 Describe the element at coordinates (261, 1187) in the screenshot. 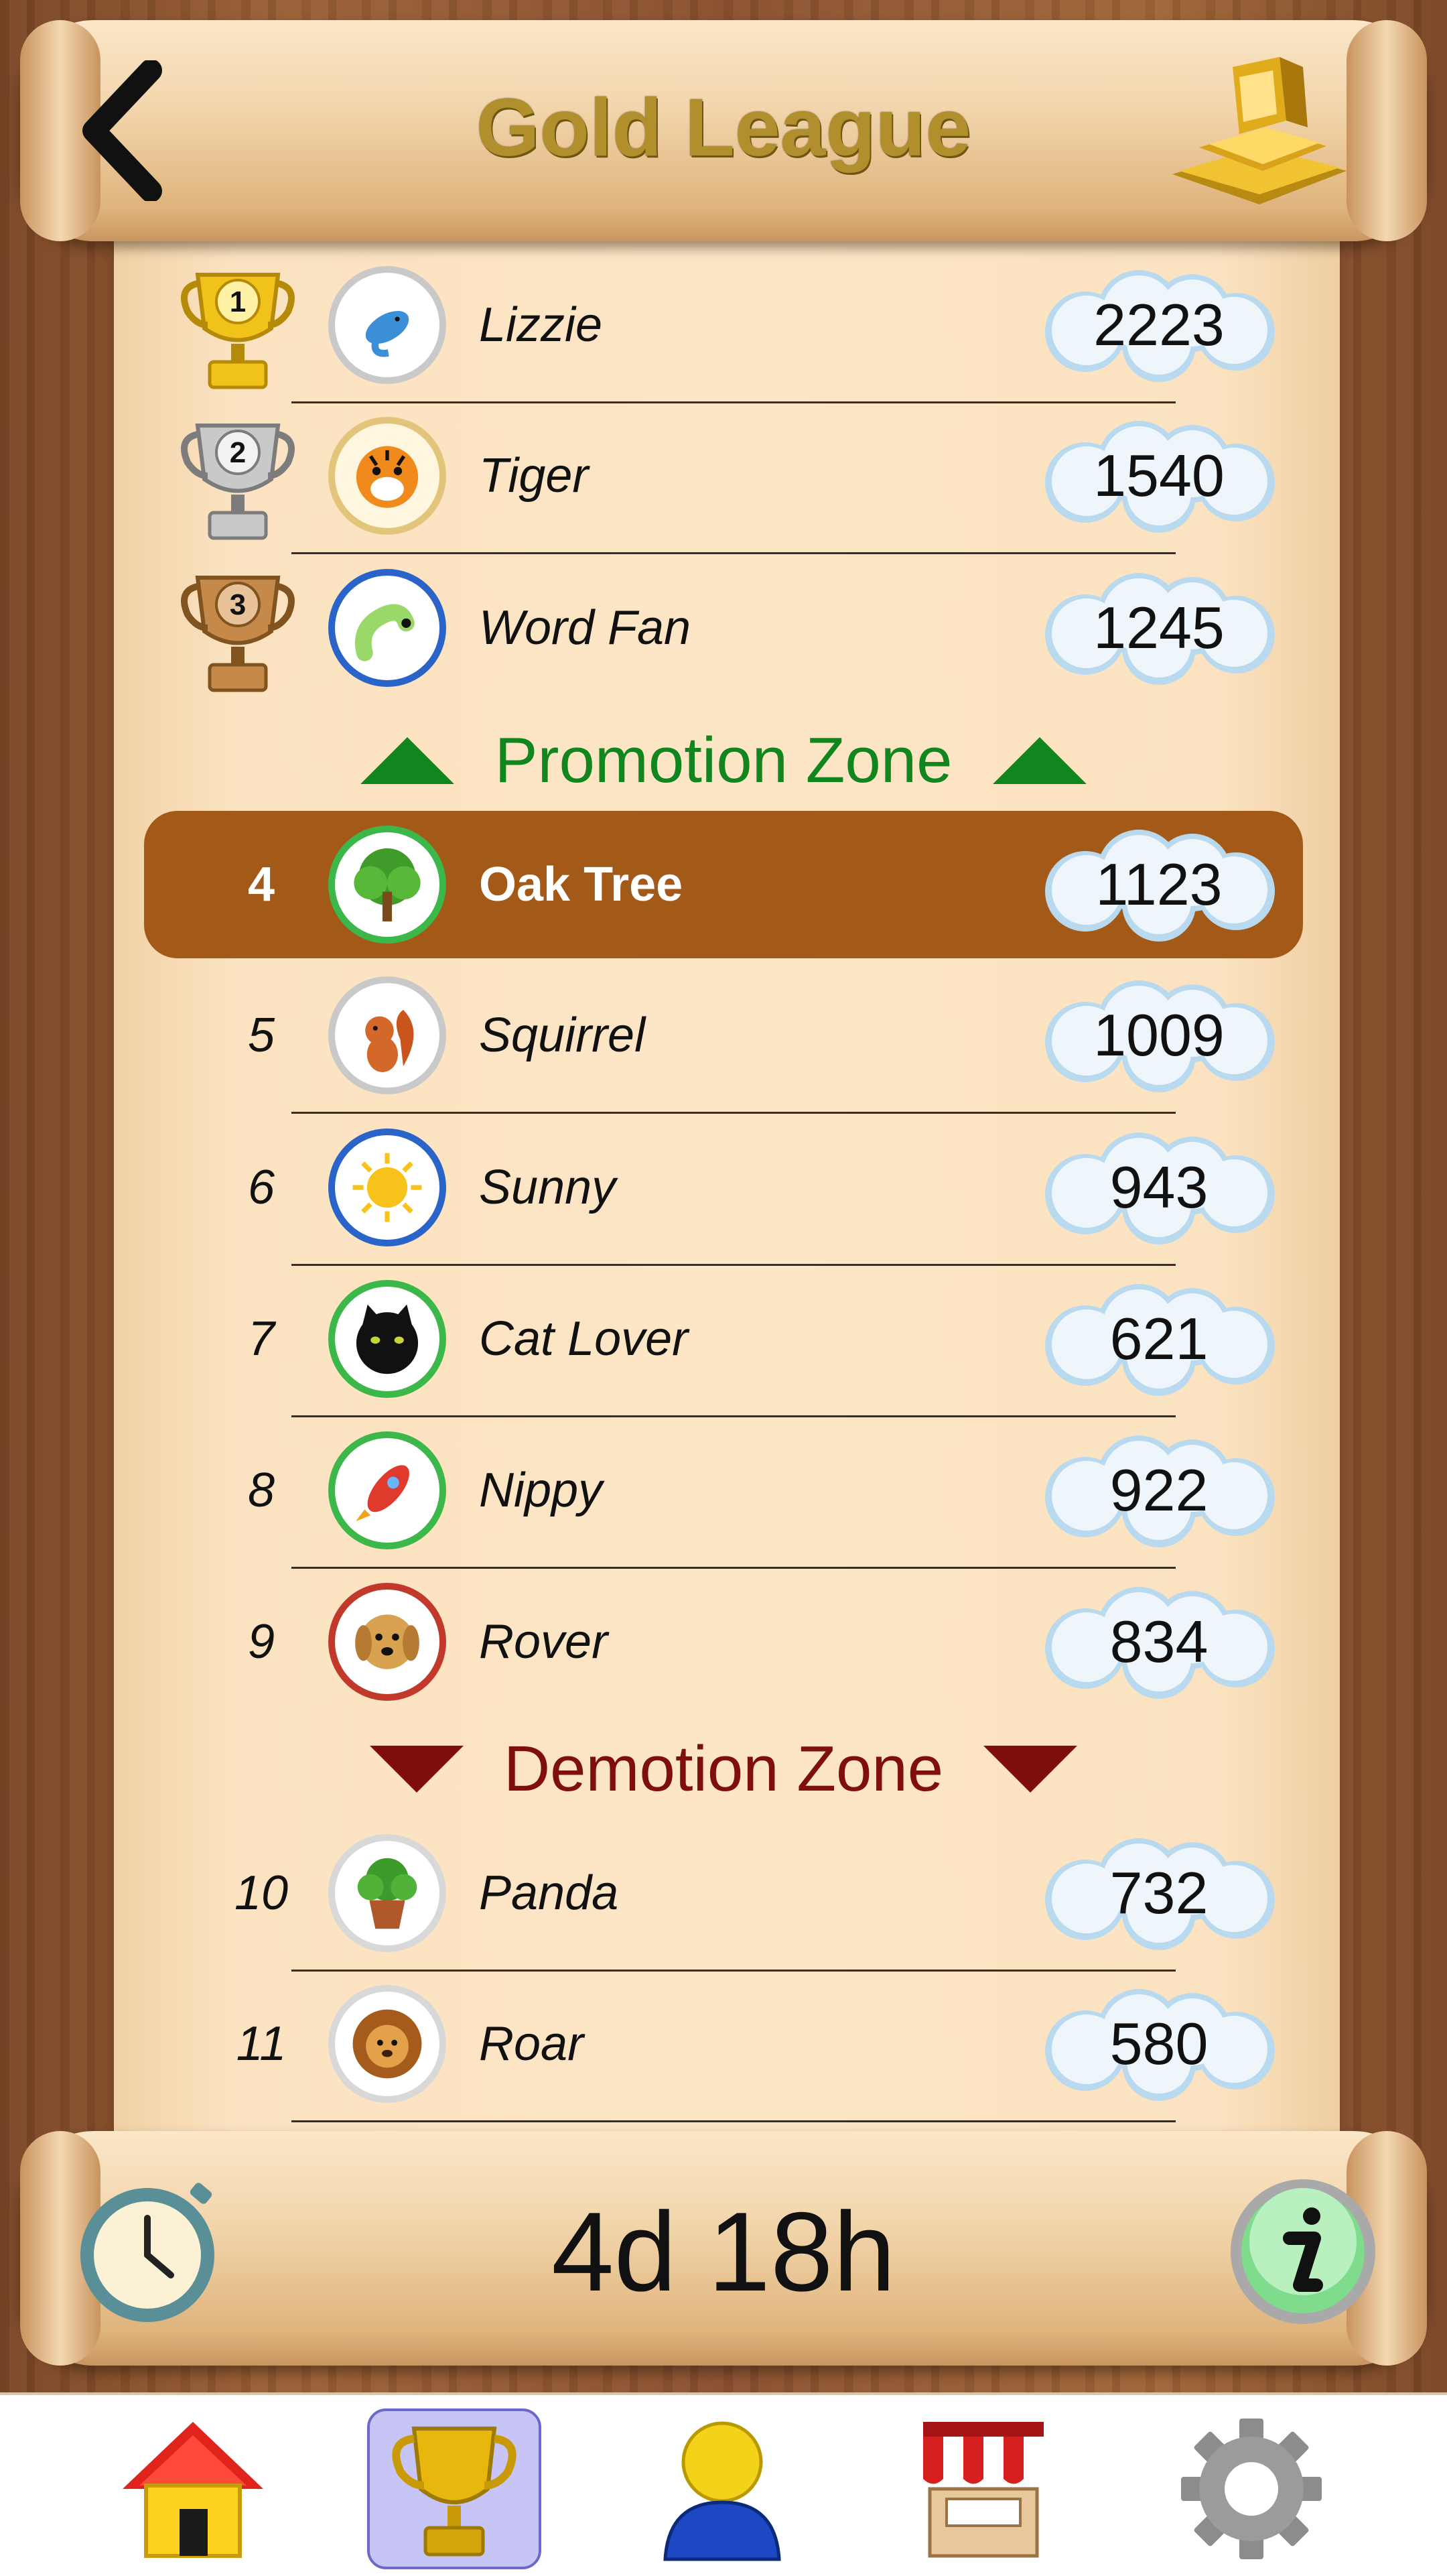

I see `rank-number: 6` at that location.